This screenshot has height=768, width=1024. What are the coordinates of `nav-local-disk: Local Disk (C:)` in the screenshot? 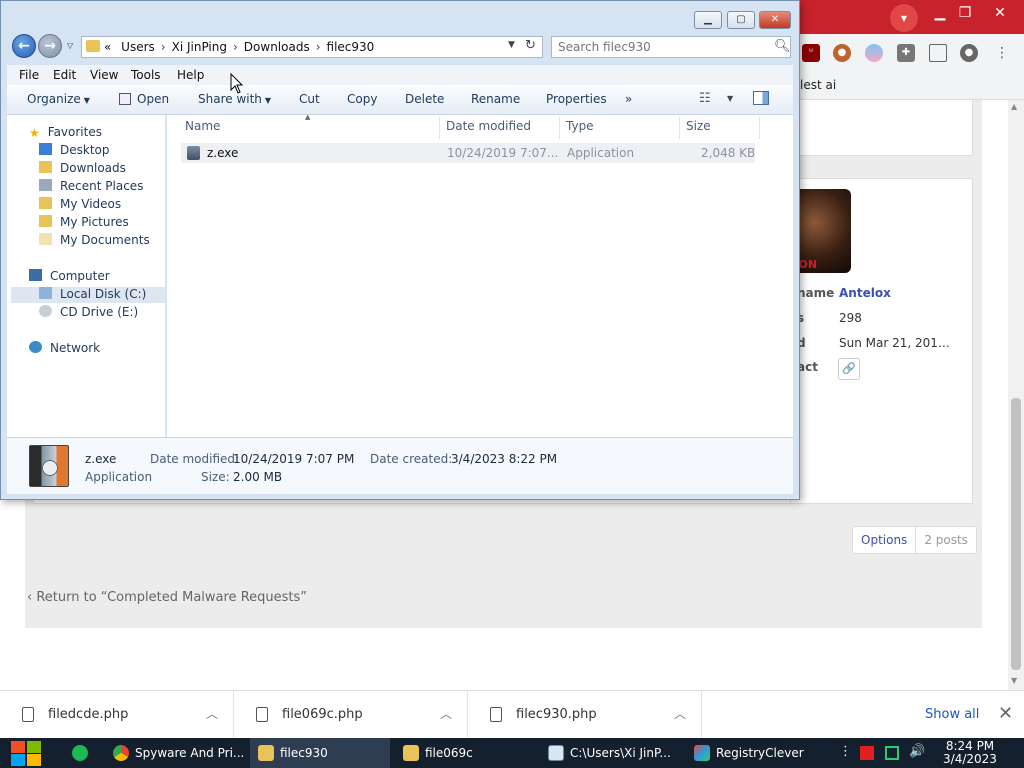 It's located at (92, 294).